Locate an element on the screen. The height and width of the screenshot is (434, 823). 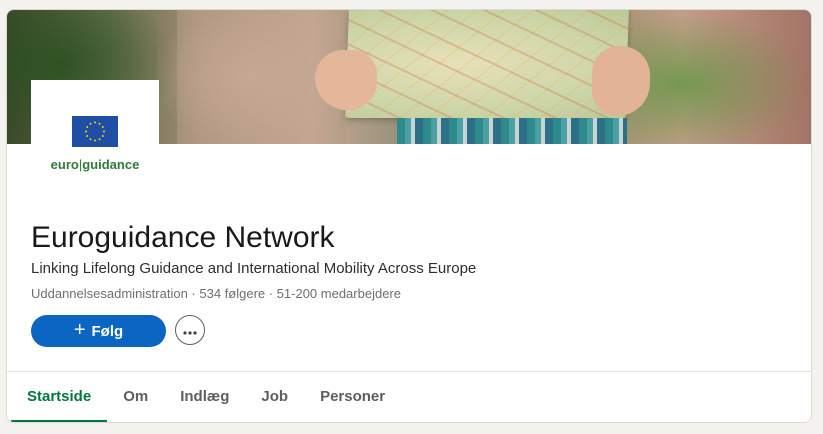
tab-job: Job is located at coordinates (274, 397).